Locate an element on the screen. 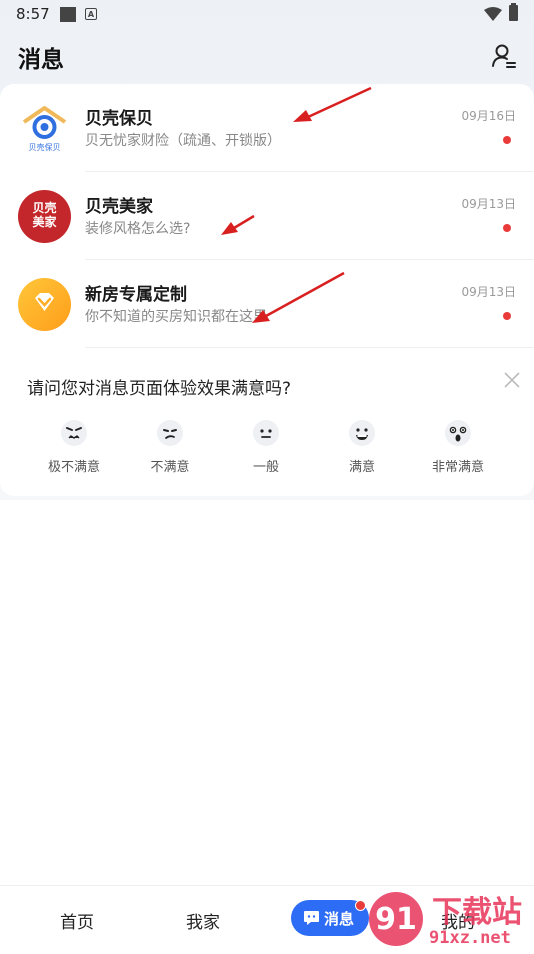 The image size is (534, 954). nav-messages: 消息 is located at coordinates (330, 918).